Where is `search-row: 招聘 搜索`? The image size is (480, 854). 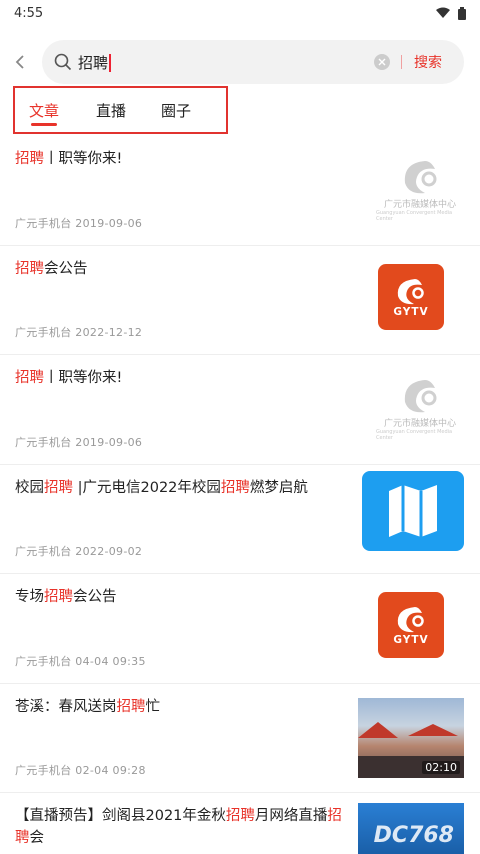 search-row: 招聘 搜索 is located at coordinates (240, 62).